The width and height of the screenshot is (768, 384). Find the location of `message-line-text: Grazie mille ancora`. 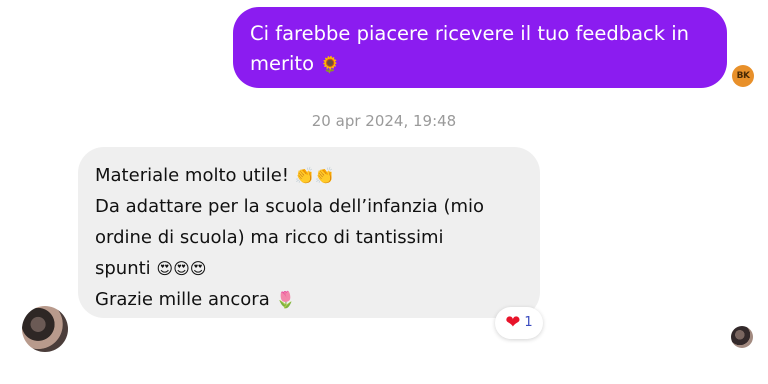

message-line-text: Grazie mille ancora is located at coordinates (185, 299).